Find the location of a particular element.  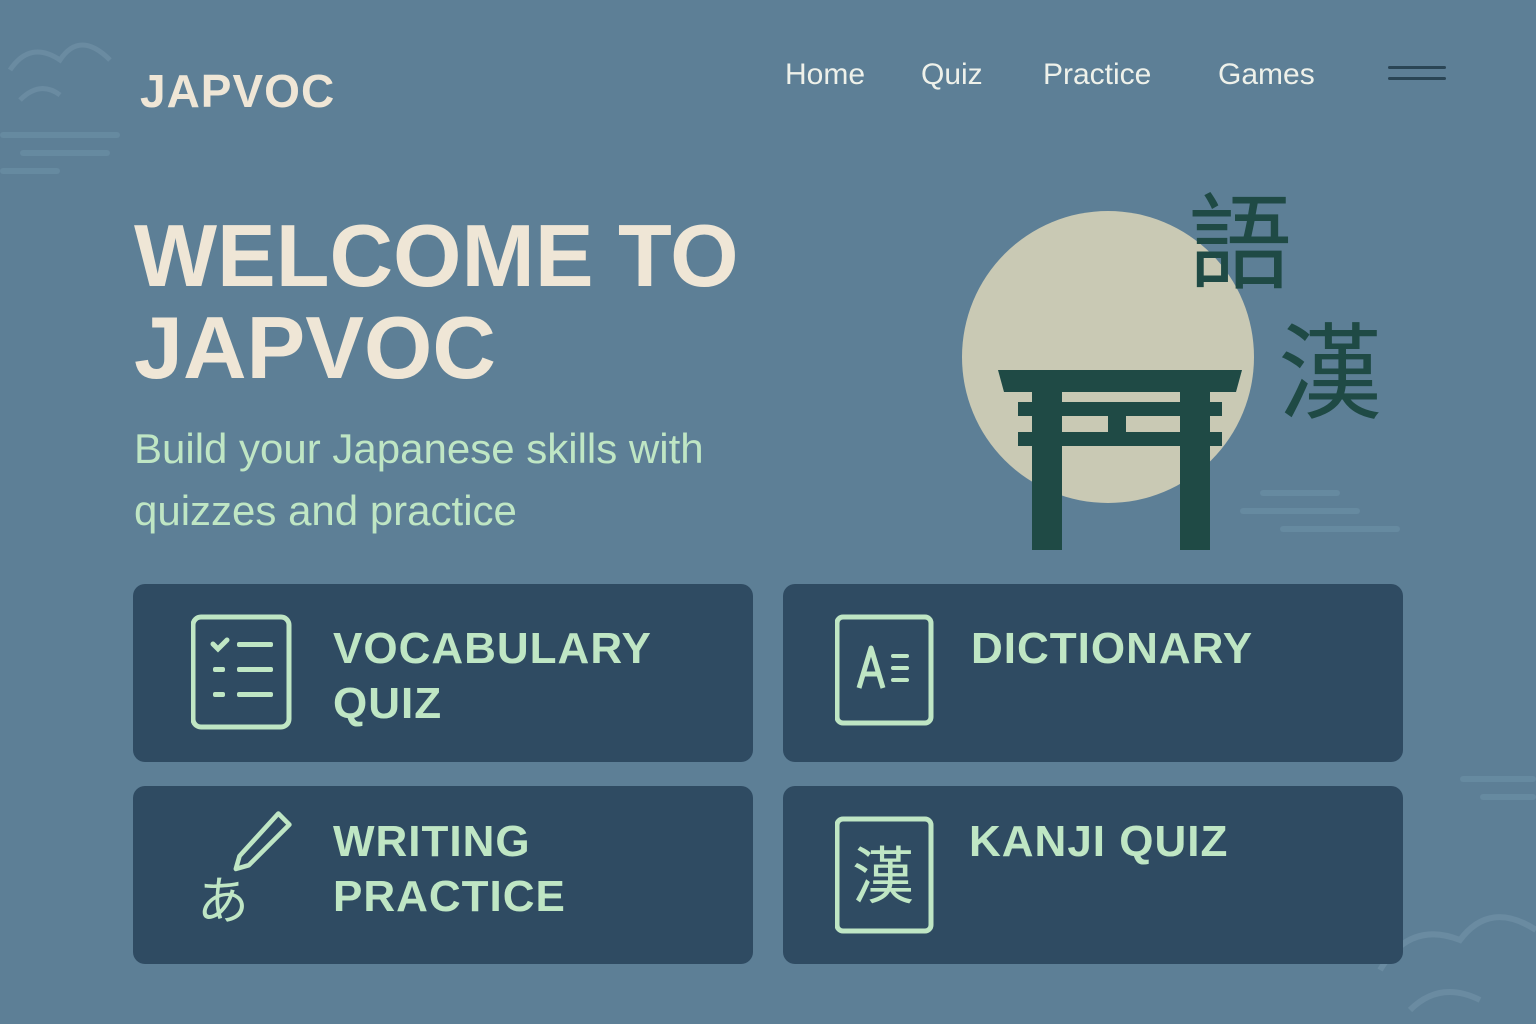

card-label: KANJI QUIZ is located at coordinates (1159, 841).